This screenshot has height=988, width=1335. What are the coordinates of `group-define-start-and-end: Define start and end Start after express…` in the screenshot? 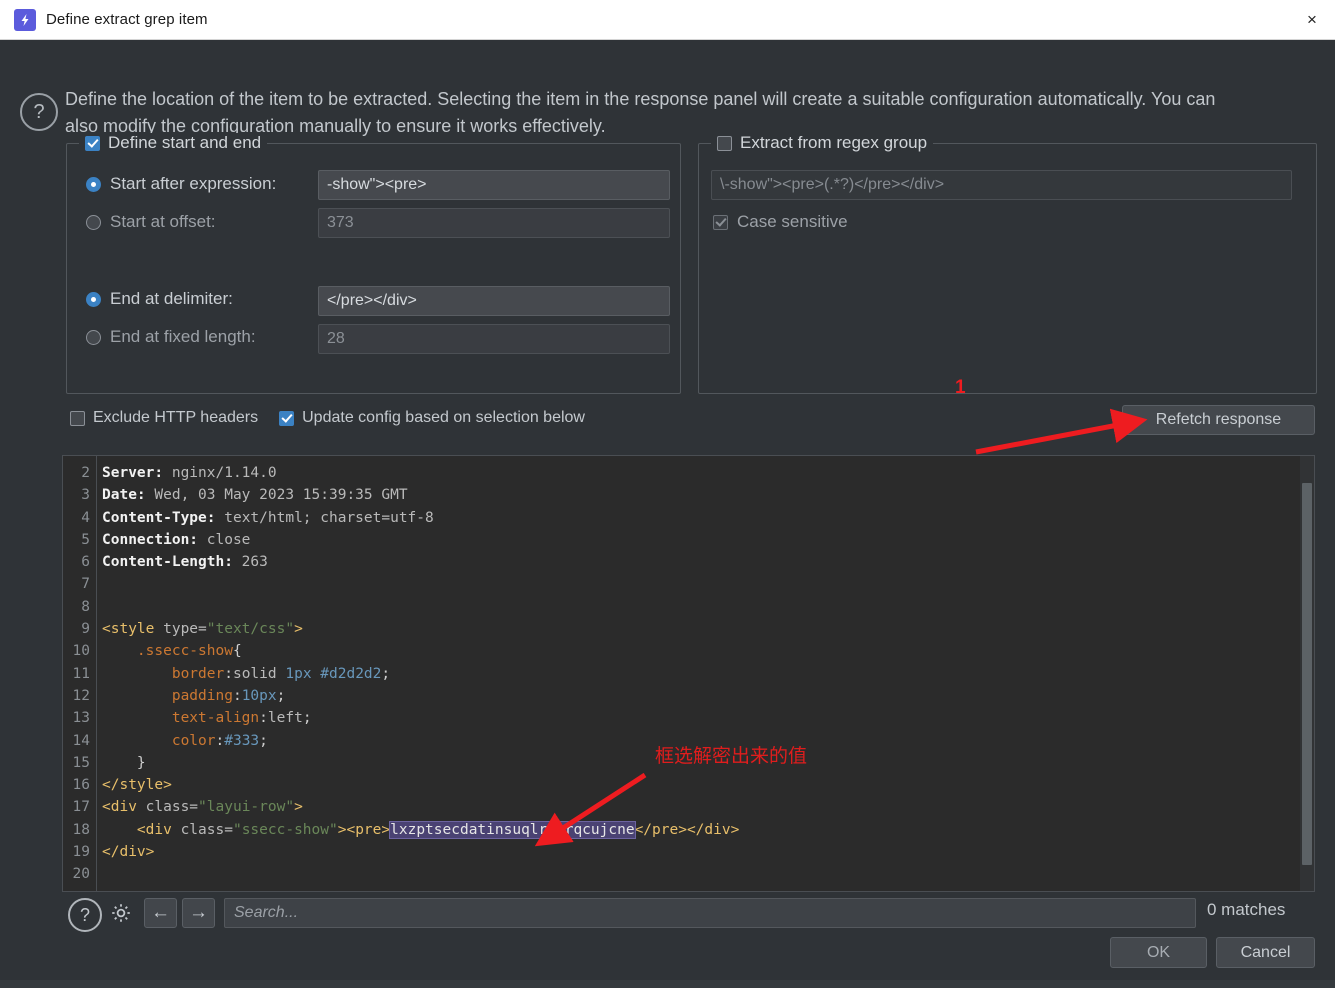 It's located at (373, 263).